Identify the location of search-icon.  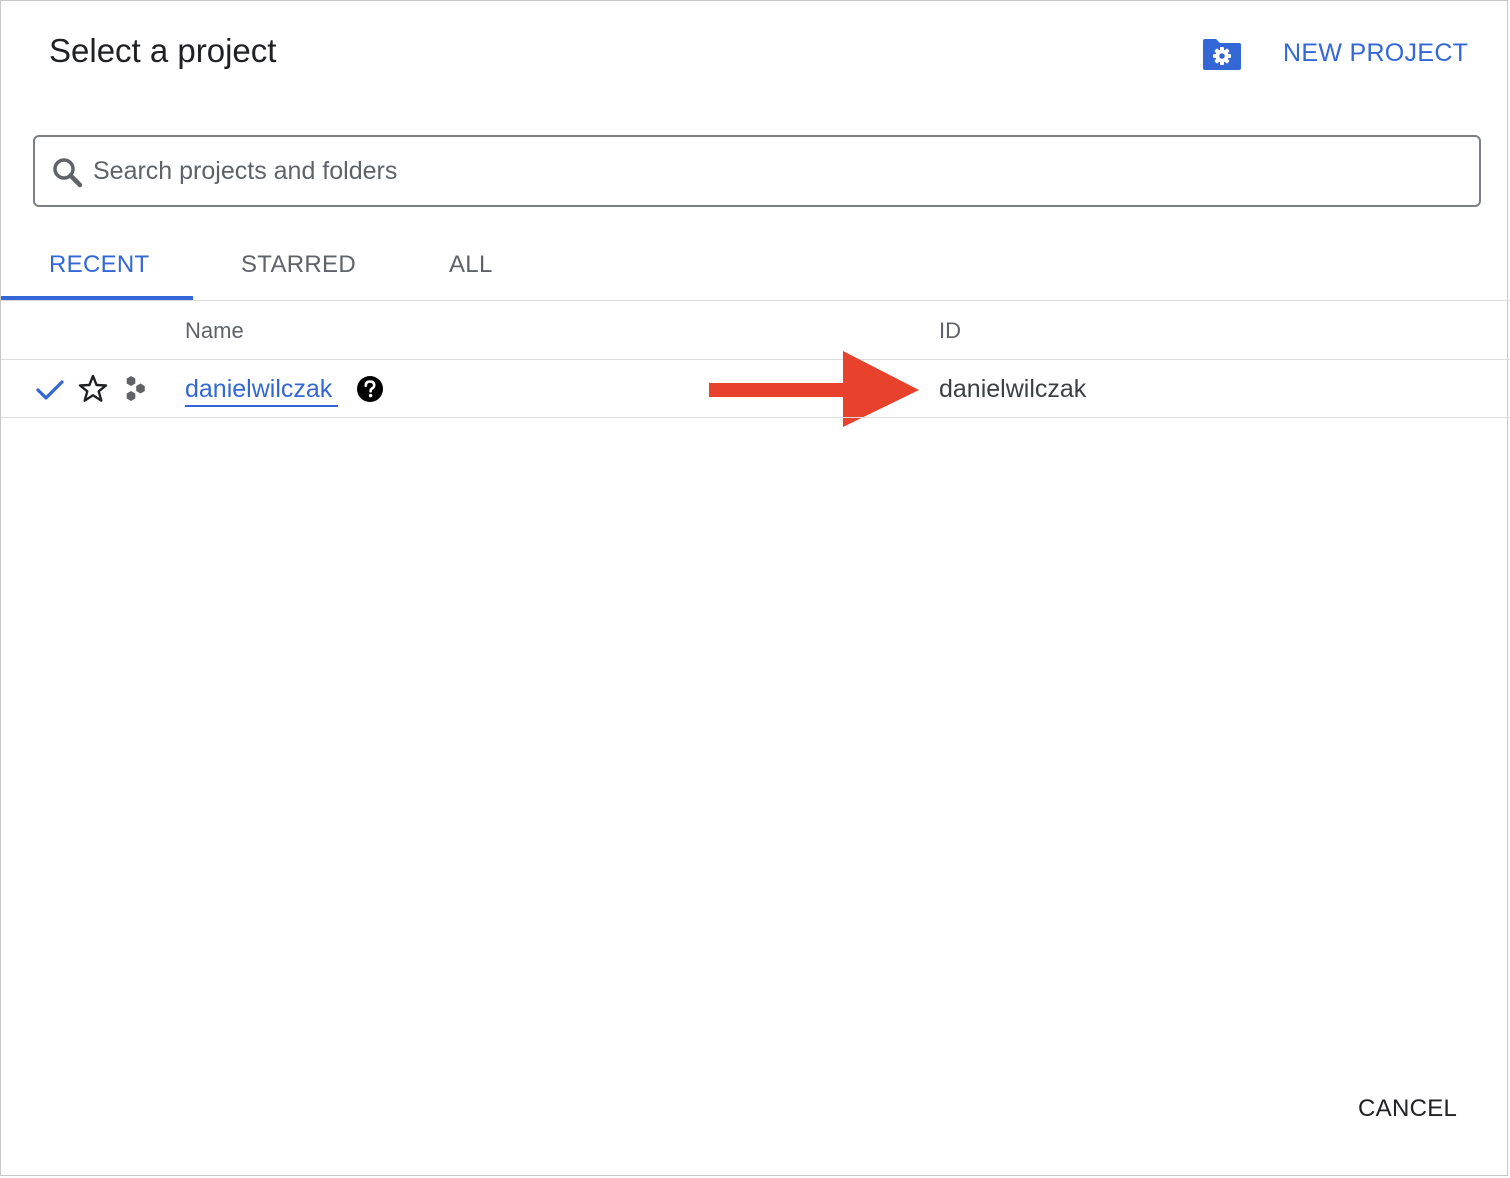
(68, 173).